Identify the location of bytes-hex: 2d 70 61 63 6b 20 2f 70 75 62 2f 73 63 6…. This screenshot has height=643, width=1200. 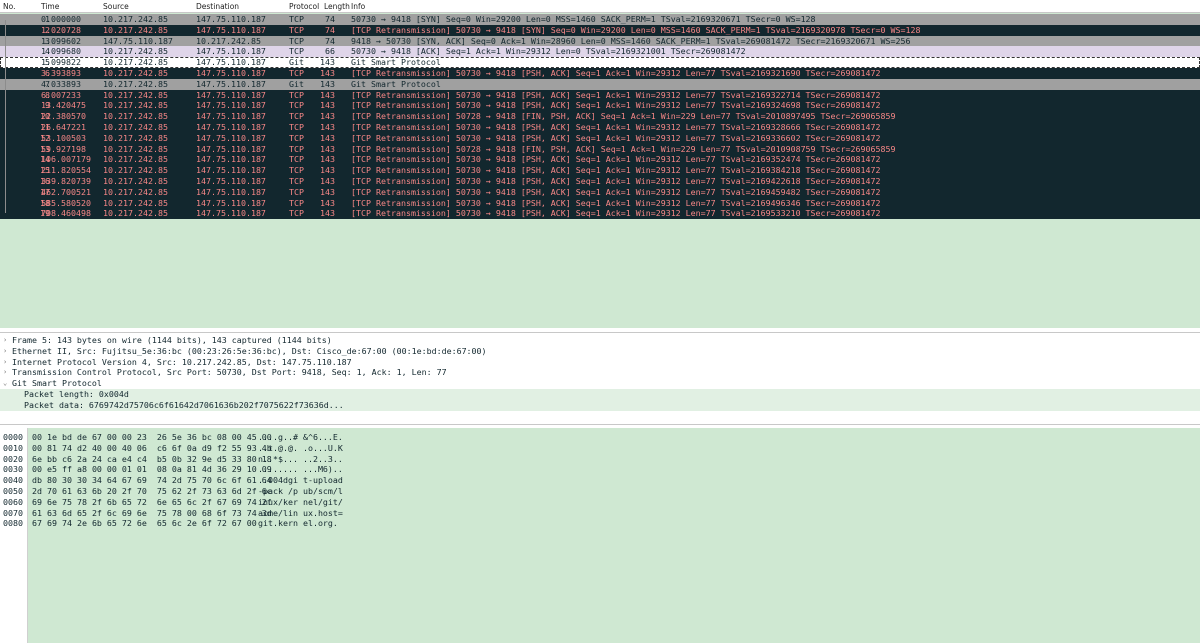
(152, 491).